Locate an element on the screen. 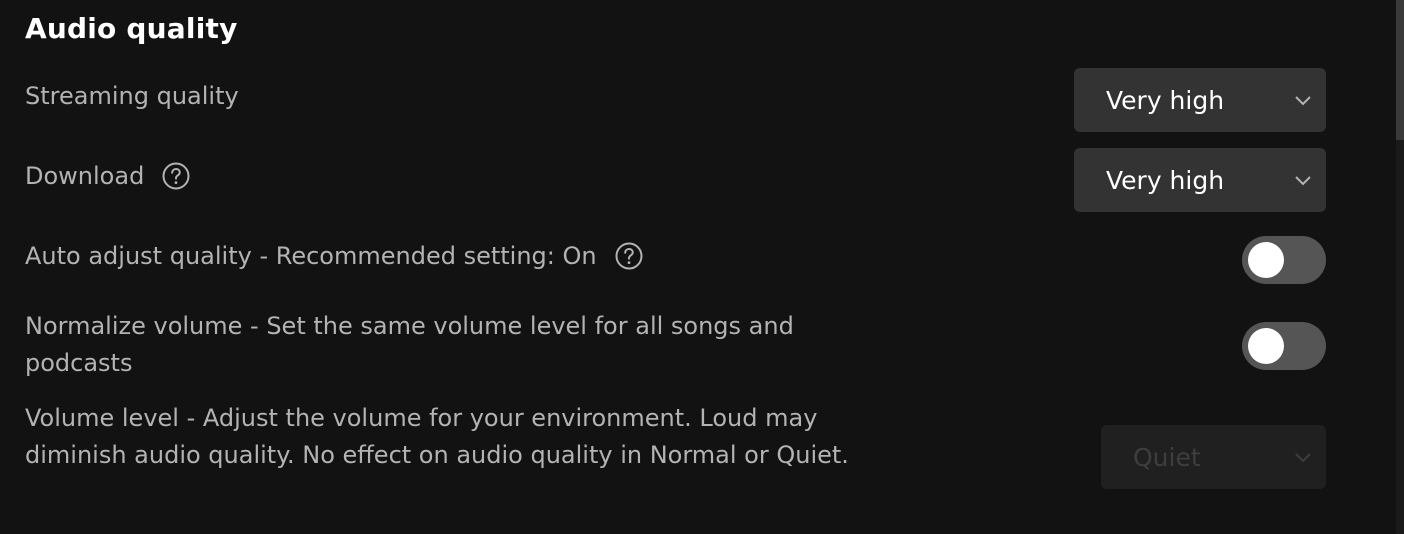 The height and width of the screenshot is (534, 1404). download-label-wrap: Download is located at coordinates (107, 176).